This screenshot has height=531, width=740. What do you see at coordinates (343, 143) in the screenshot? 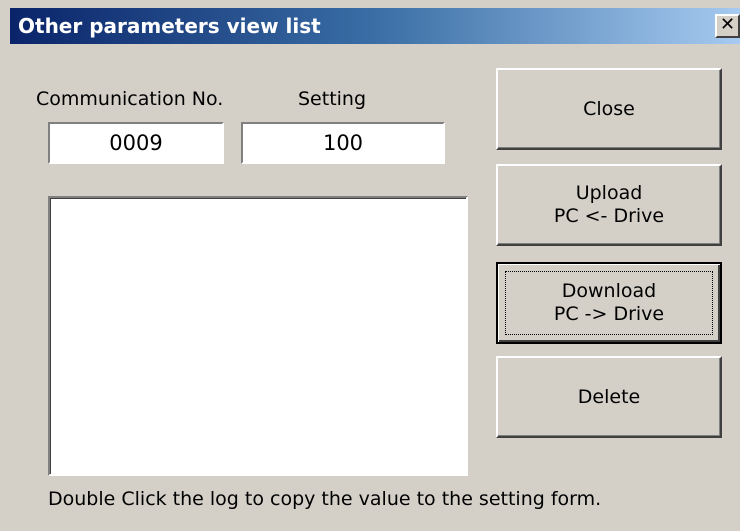
I see `setting-field: 100` at bounding box center [343, 143].